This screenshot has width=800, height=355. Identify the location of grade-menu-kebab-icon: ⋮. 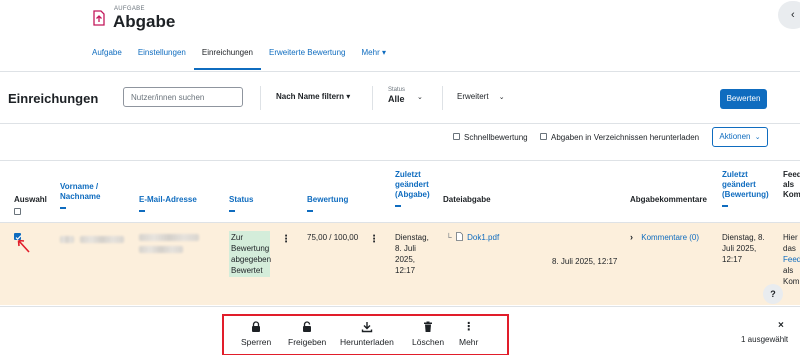
(374, 239).